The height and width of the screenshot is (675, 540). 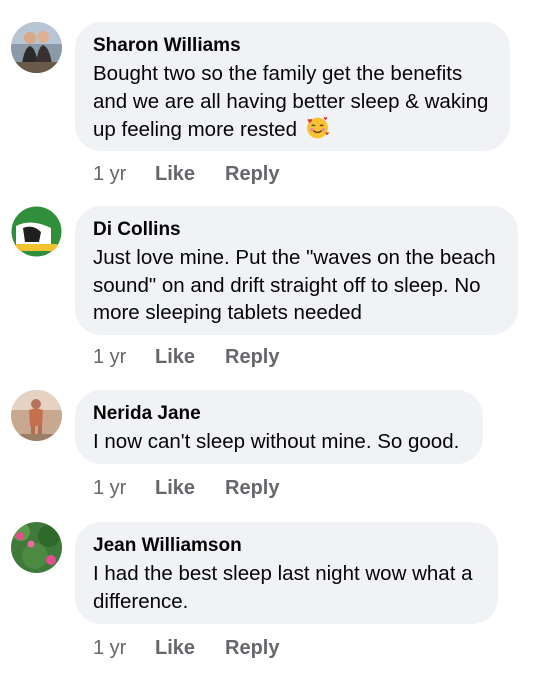 I want to click on comment-text: I now can't sleep without mine. So good., so click(x=276, y=441).